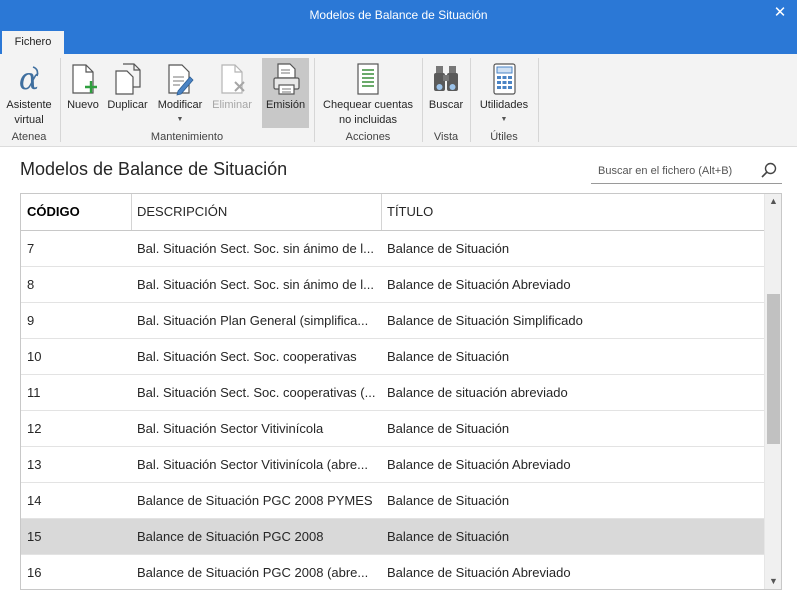 The width and height of the screenshot is (797, 616). What do you see at coordinates (780, 14) in the screenshot?
I see `close-icon: ✕` at bounding box center [780, 14].